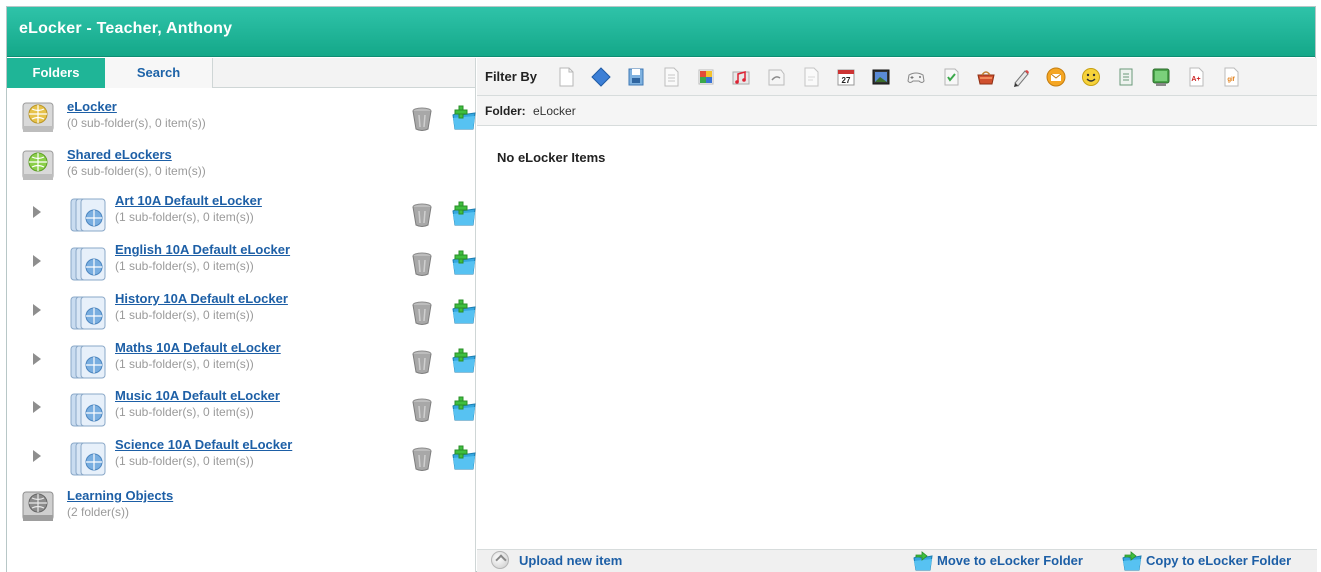  Describe the element at coordinates (241, 73) in the screenshot. I see `panel-tabs: Folders Search` at that location.